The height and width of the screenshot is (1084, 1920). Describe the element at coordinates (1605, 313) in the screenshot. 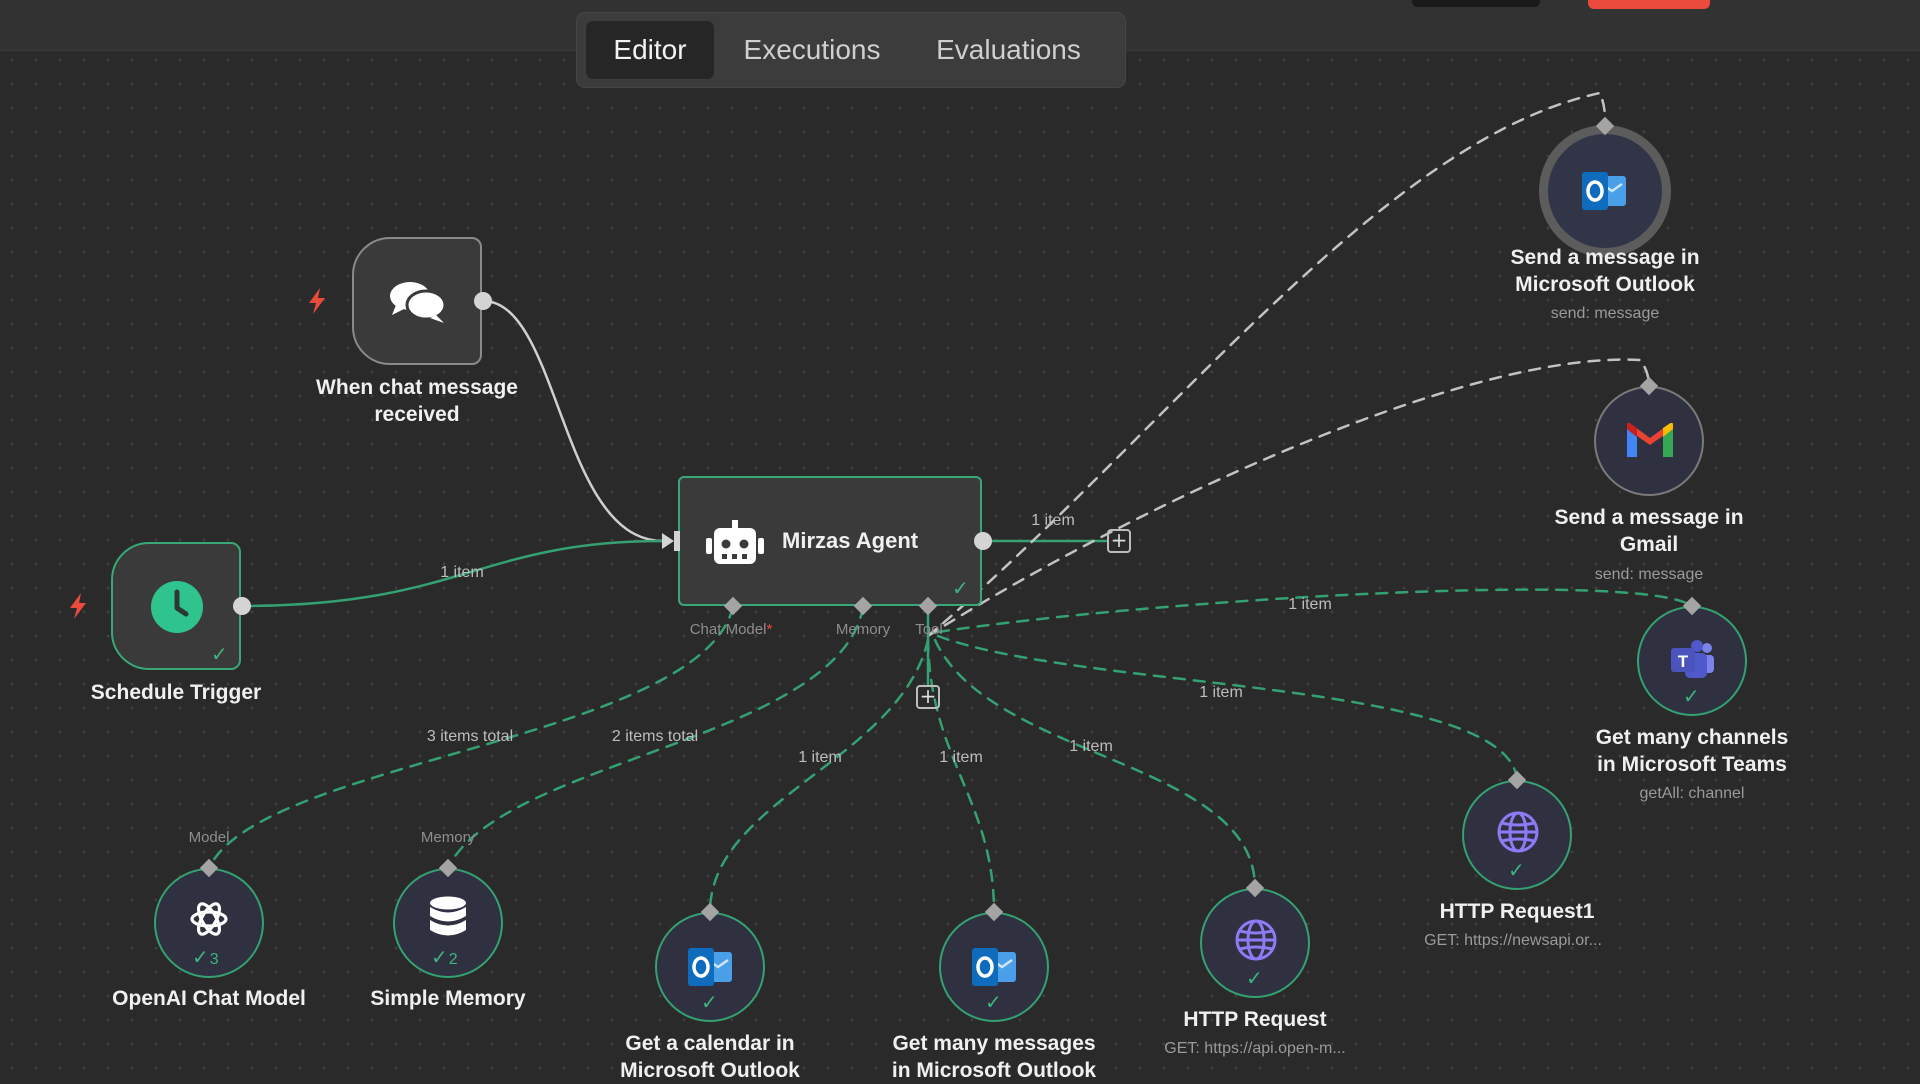

I see `node-outlook-send-subtitle: send: message` at that location.